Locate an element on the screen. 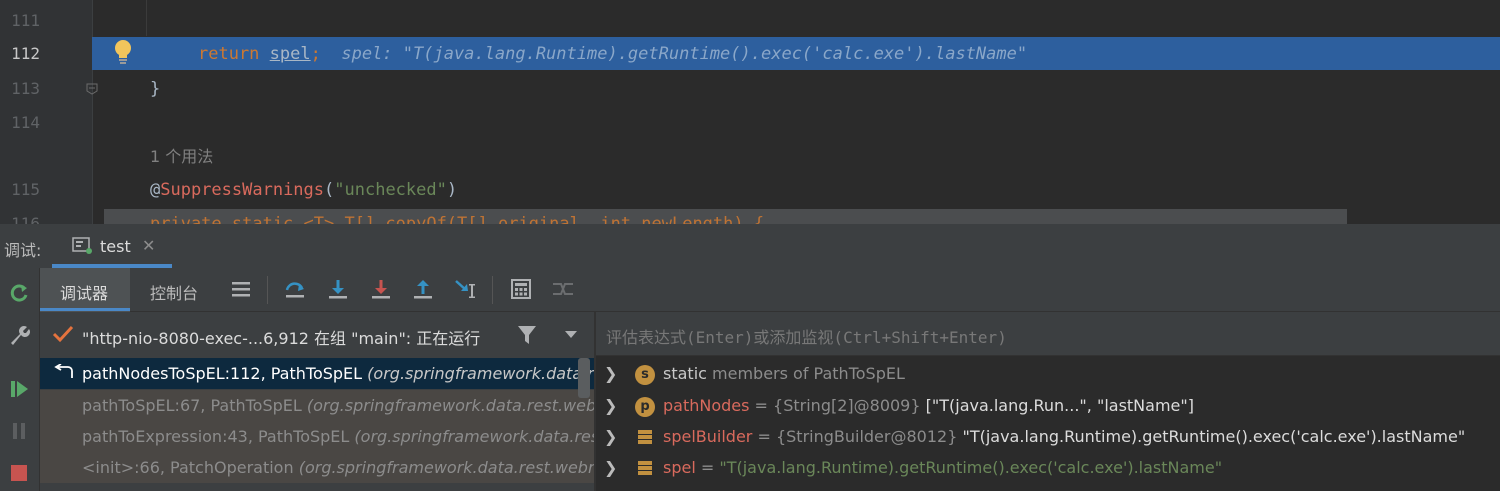 The height and width of the screenshot is (491, 1500). annotation-name: SuppressWarnings is located at coordinates (242, 190).